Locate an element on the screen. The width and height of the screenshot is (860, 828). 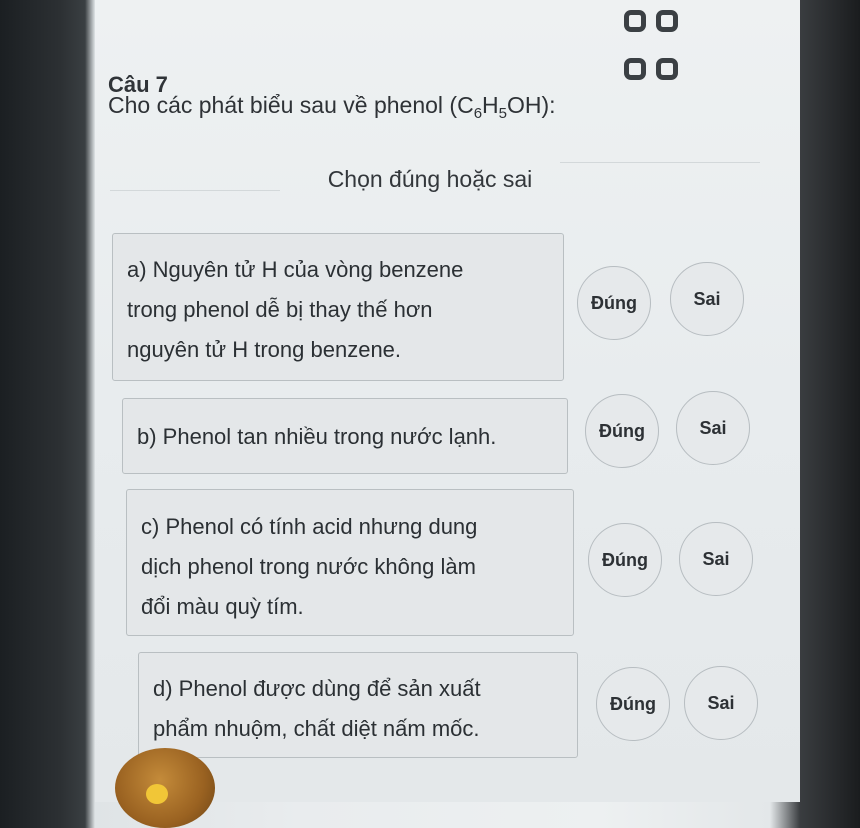
formula-subscript: 5 is located at coordinates (502, 113).